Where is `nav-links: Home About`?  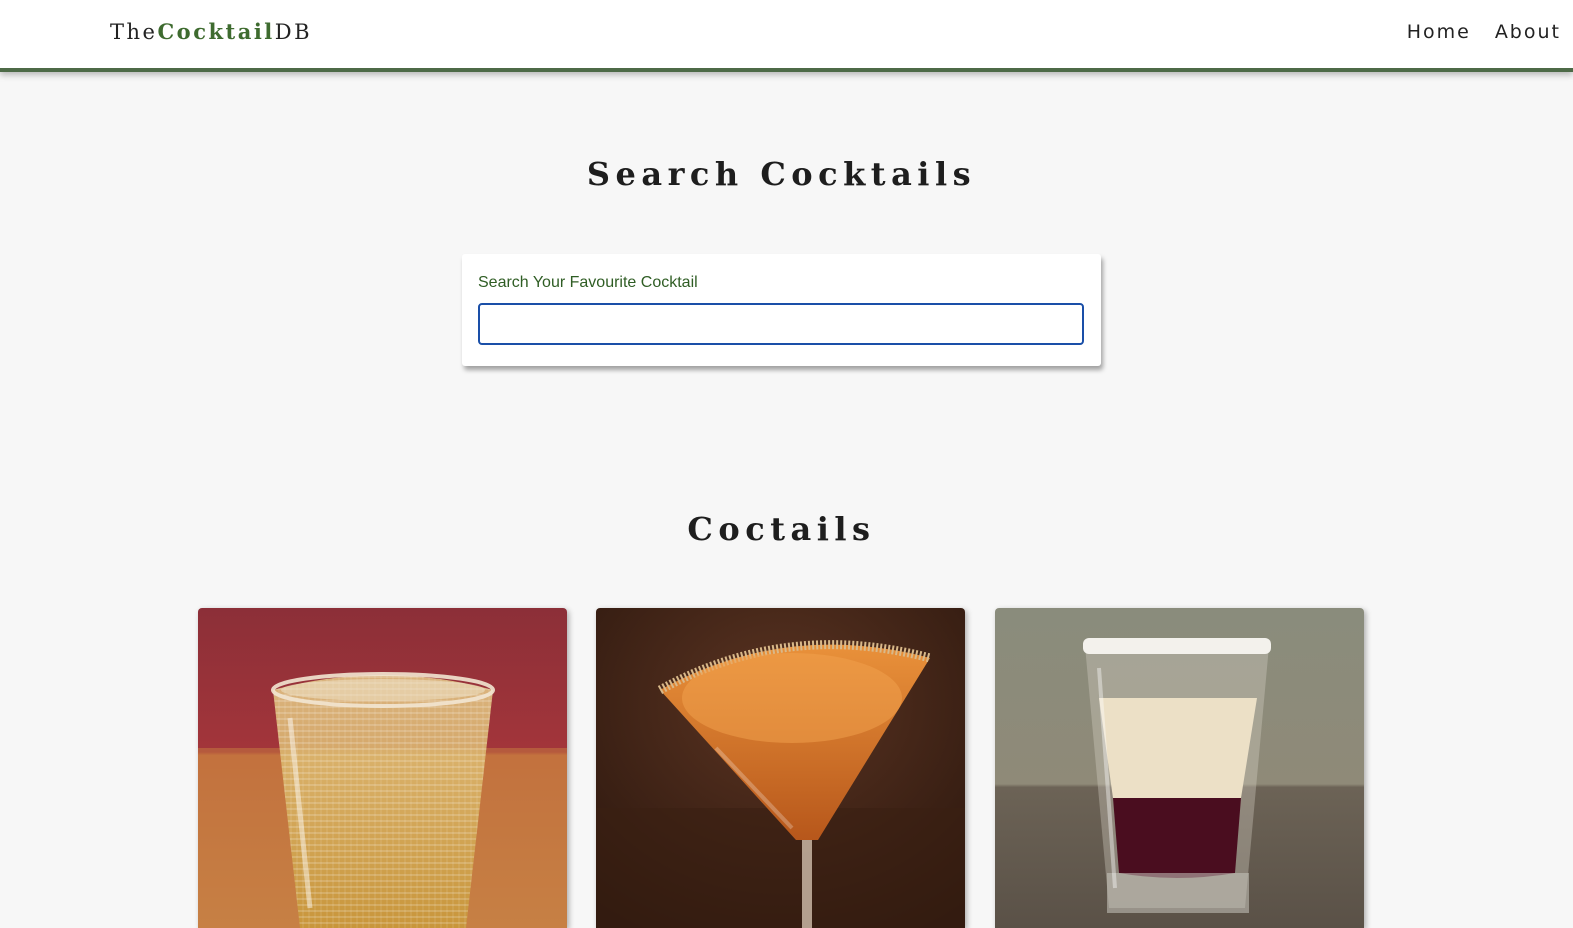 nav-links: Home About is located at coordinates (1484, 32).